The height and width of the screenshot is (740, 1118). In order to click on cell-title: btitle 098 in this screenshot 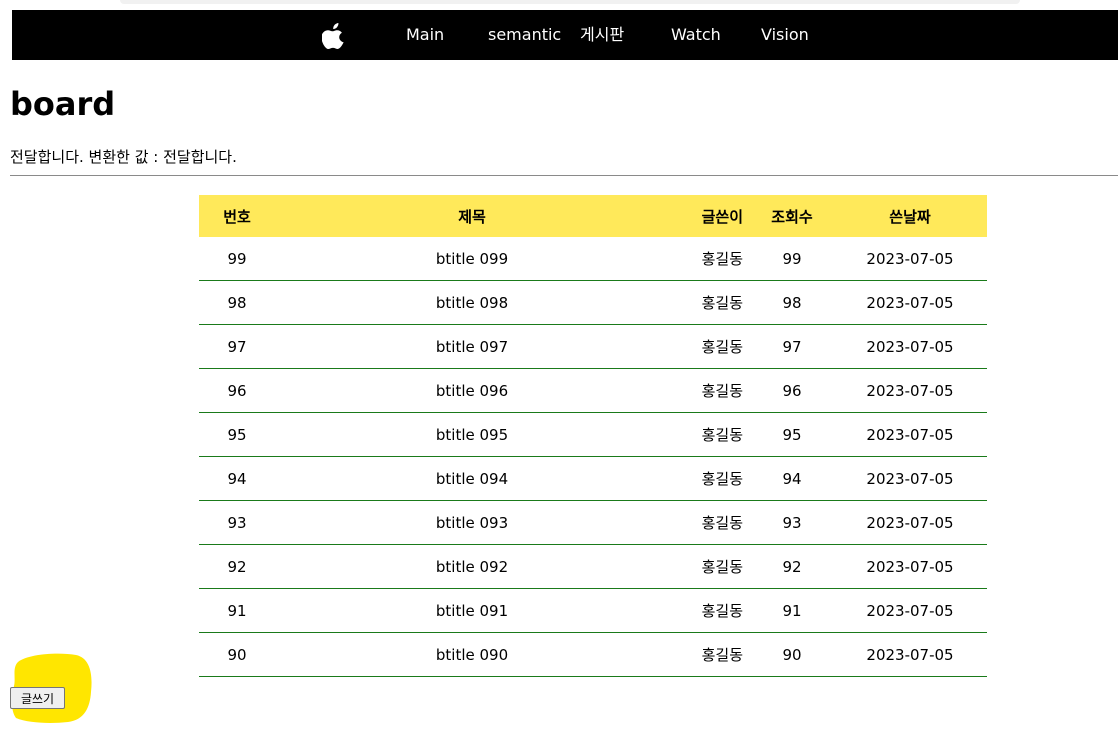, I will do `click(472, 302)`.